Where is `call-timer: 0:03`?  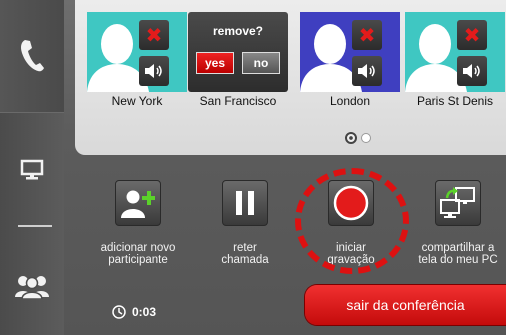 call-timer: 0:03 is located at coordinates (134, 312).